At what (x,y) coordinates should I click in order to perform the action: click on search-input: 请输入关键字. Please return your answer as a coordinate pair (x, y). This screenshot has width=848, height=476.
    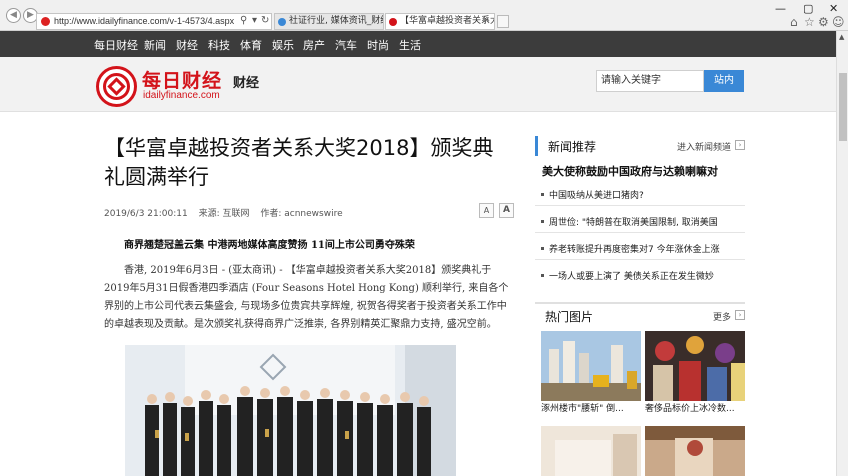
    Looking at the image, I should click on (650, 81).